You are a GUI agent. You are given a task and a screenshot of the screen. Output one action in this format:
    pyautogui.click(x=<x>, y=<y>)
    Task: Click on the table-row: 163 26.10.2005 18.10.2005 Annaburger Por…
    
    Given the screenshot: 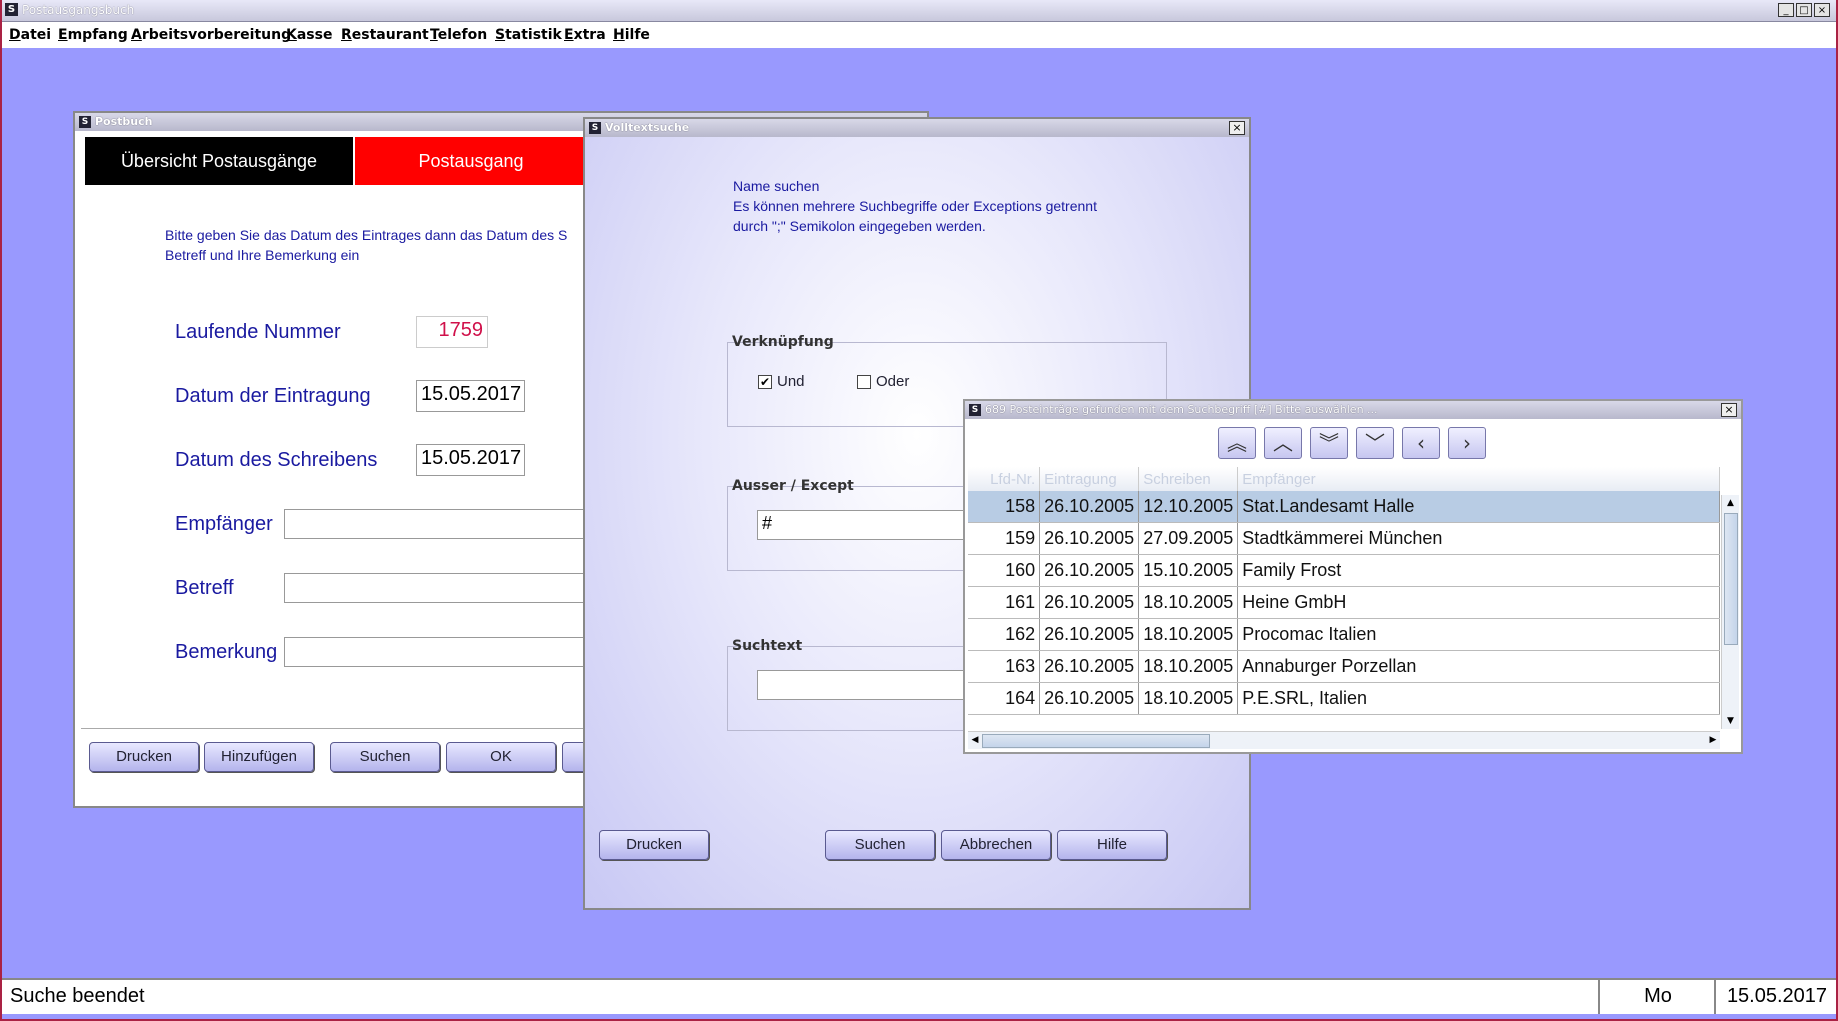 What is the action you would take?
    pyautogui.click(x=1344, y=666)
    